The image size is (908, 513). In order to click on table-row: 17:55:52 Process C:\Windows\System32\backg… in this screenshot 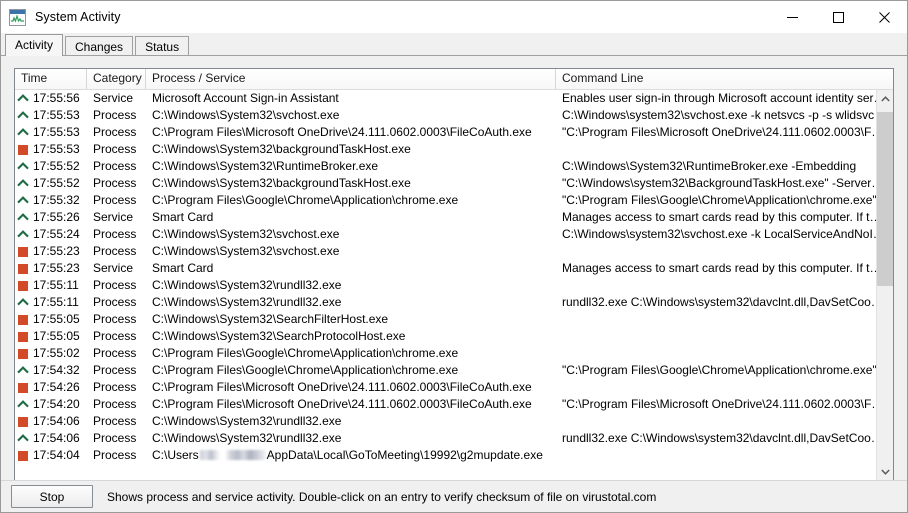, I will do `click(454, 183)`.